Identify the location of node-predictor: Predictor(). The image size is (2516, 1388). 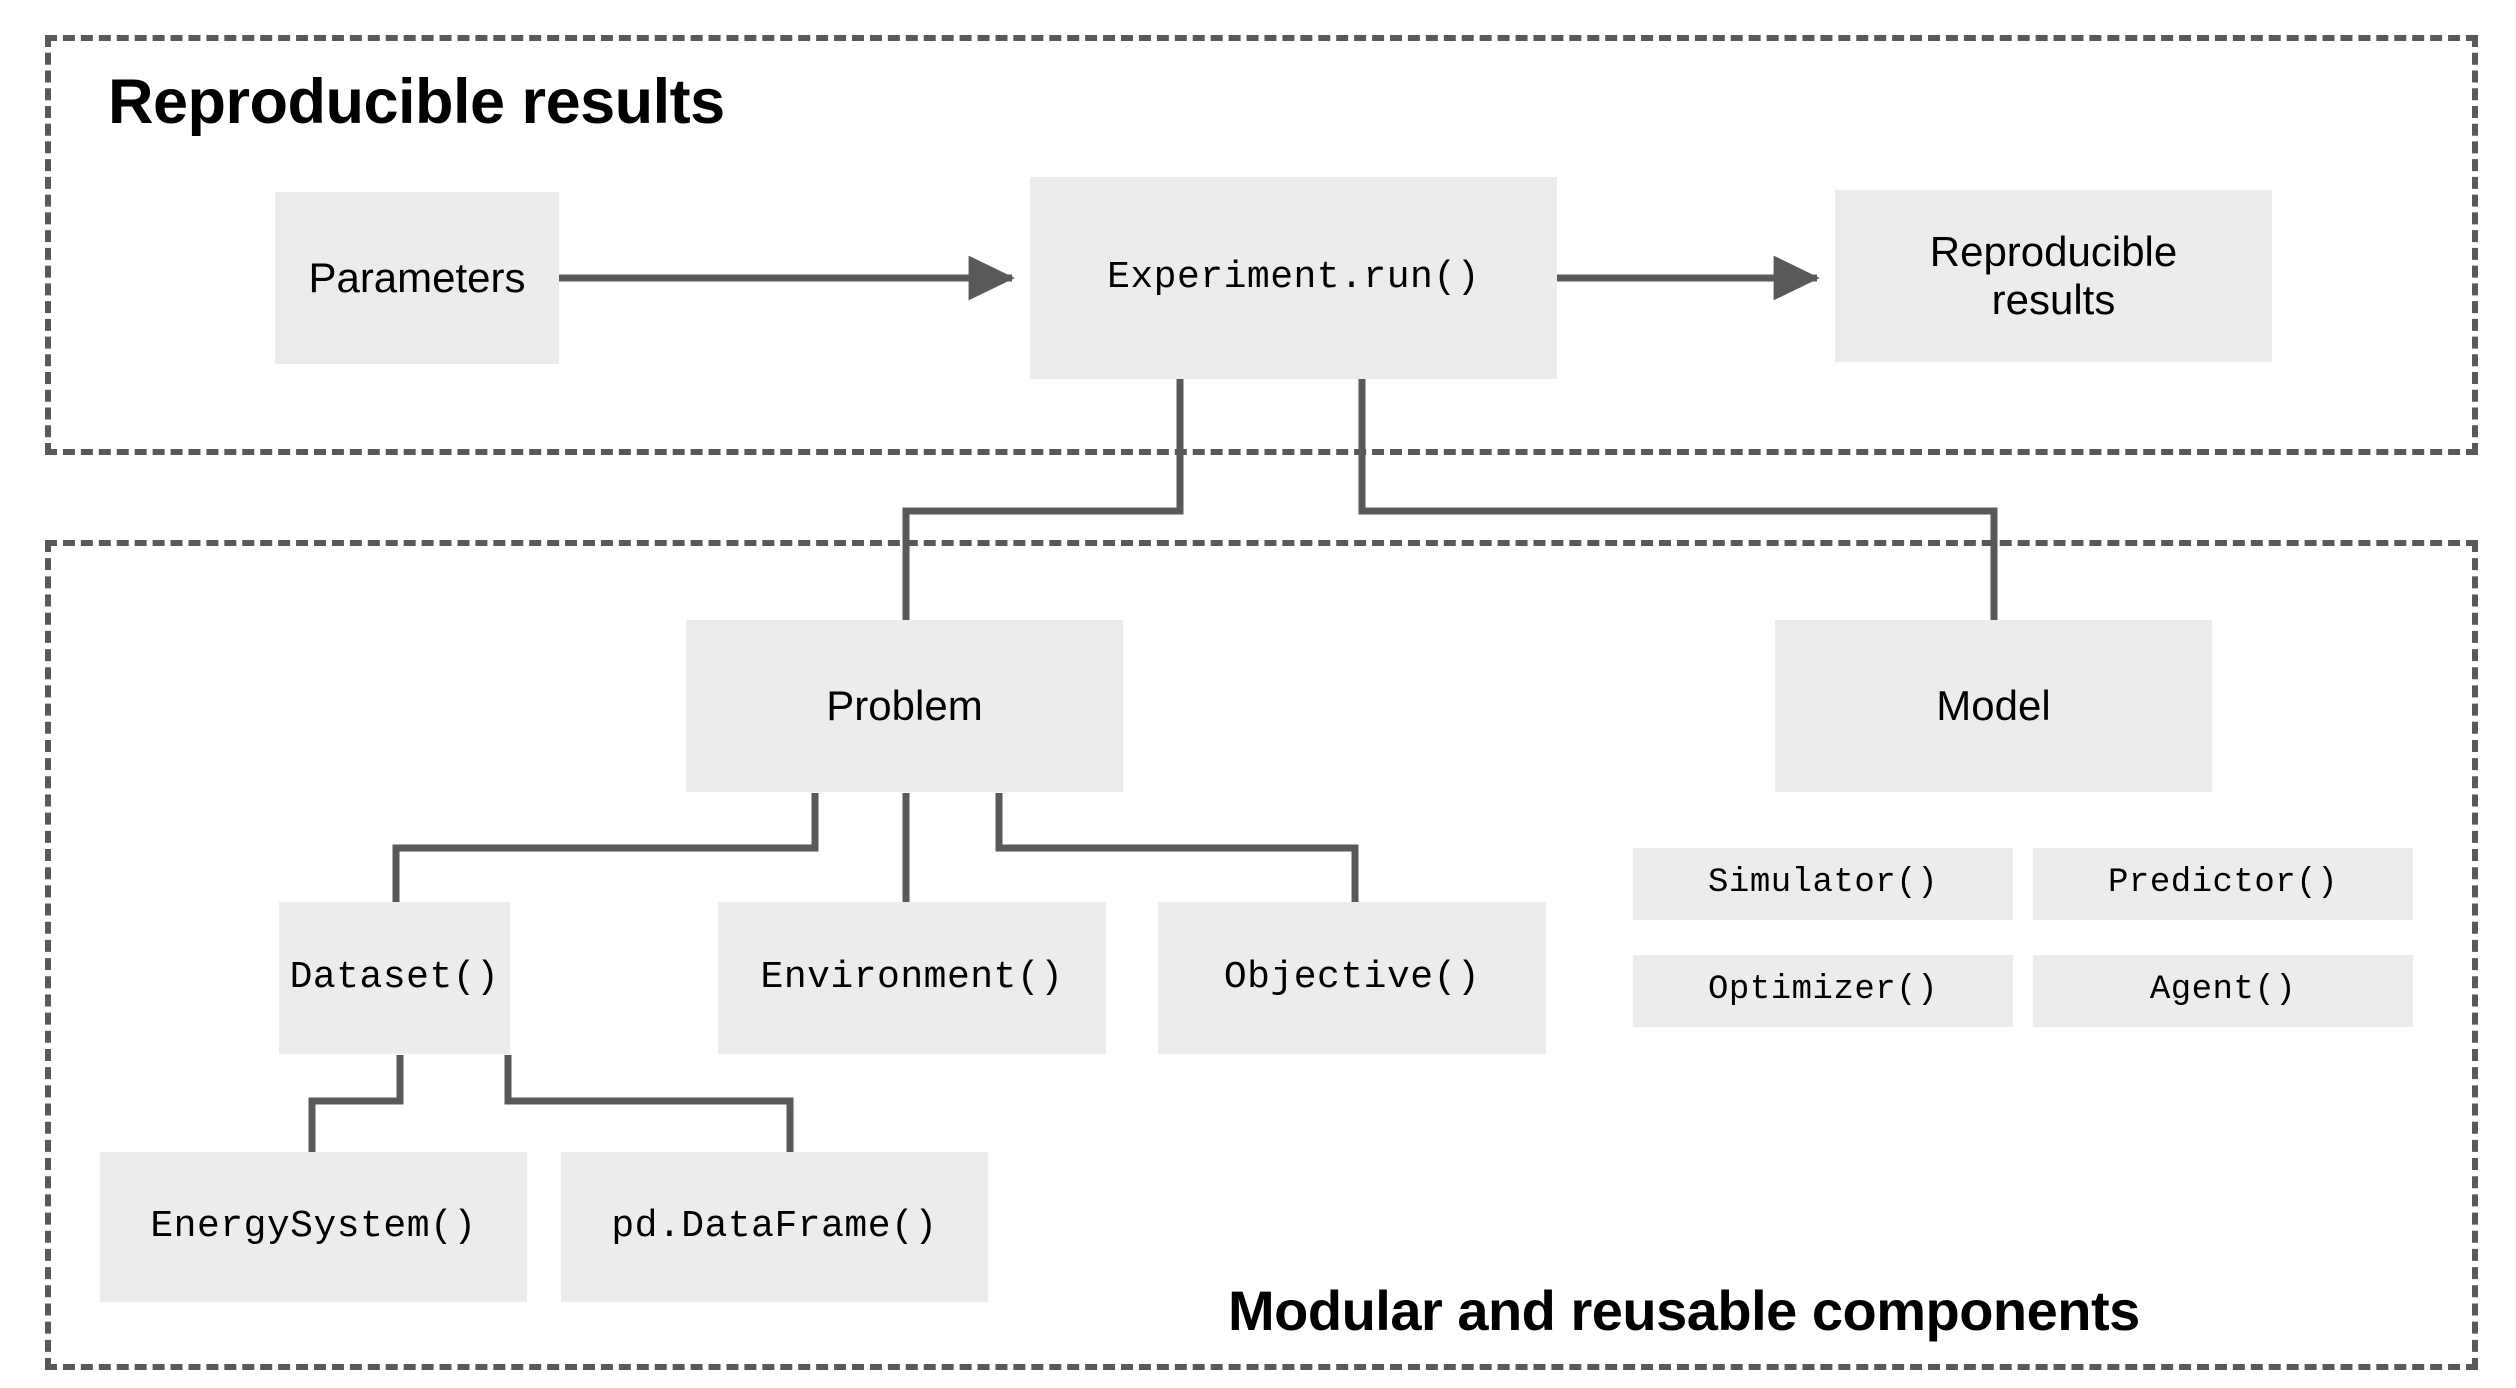
(2223, 884).